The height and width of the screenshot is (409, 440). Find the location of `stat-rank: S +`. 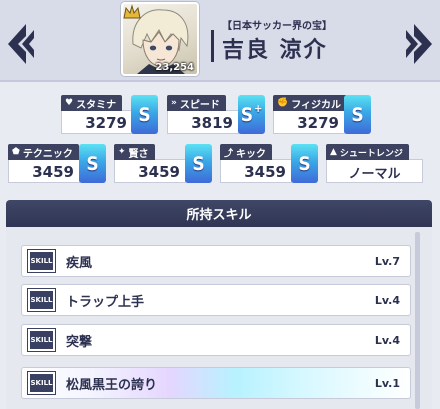

stat-rank: S + is located at coordinates (251, 114).